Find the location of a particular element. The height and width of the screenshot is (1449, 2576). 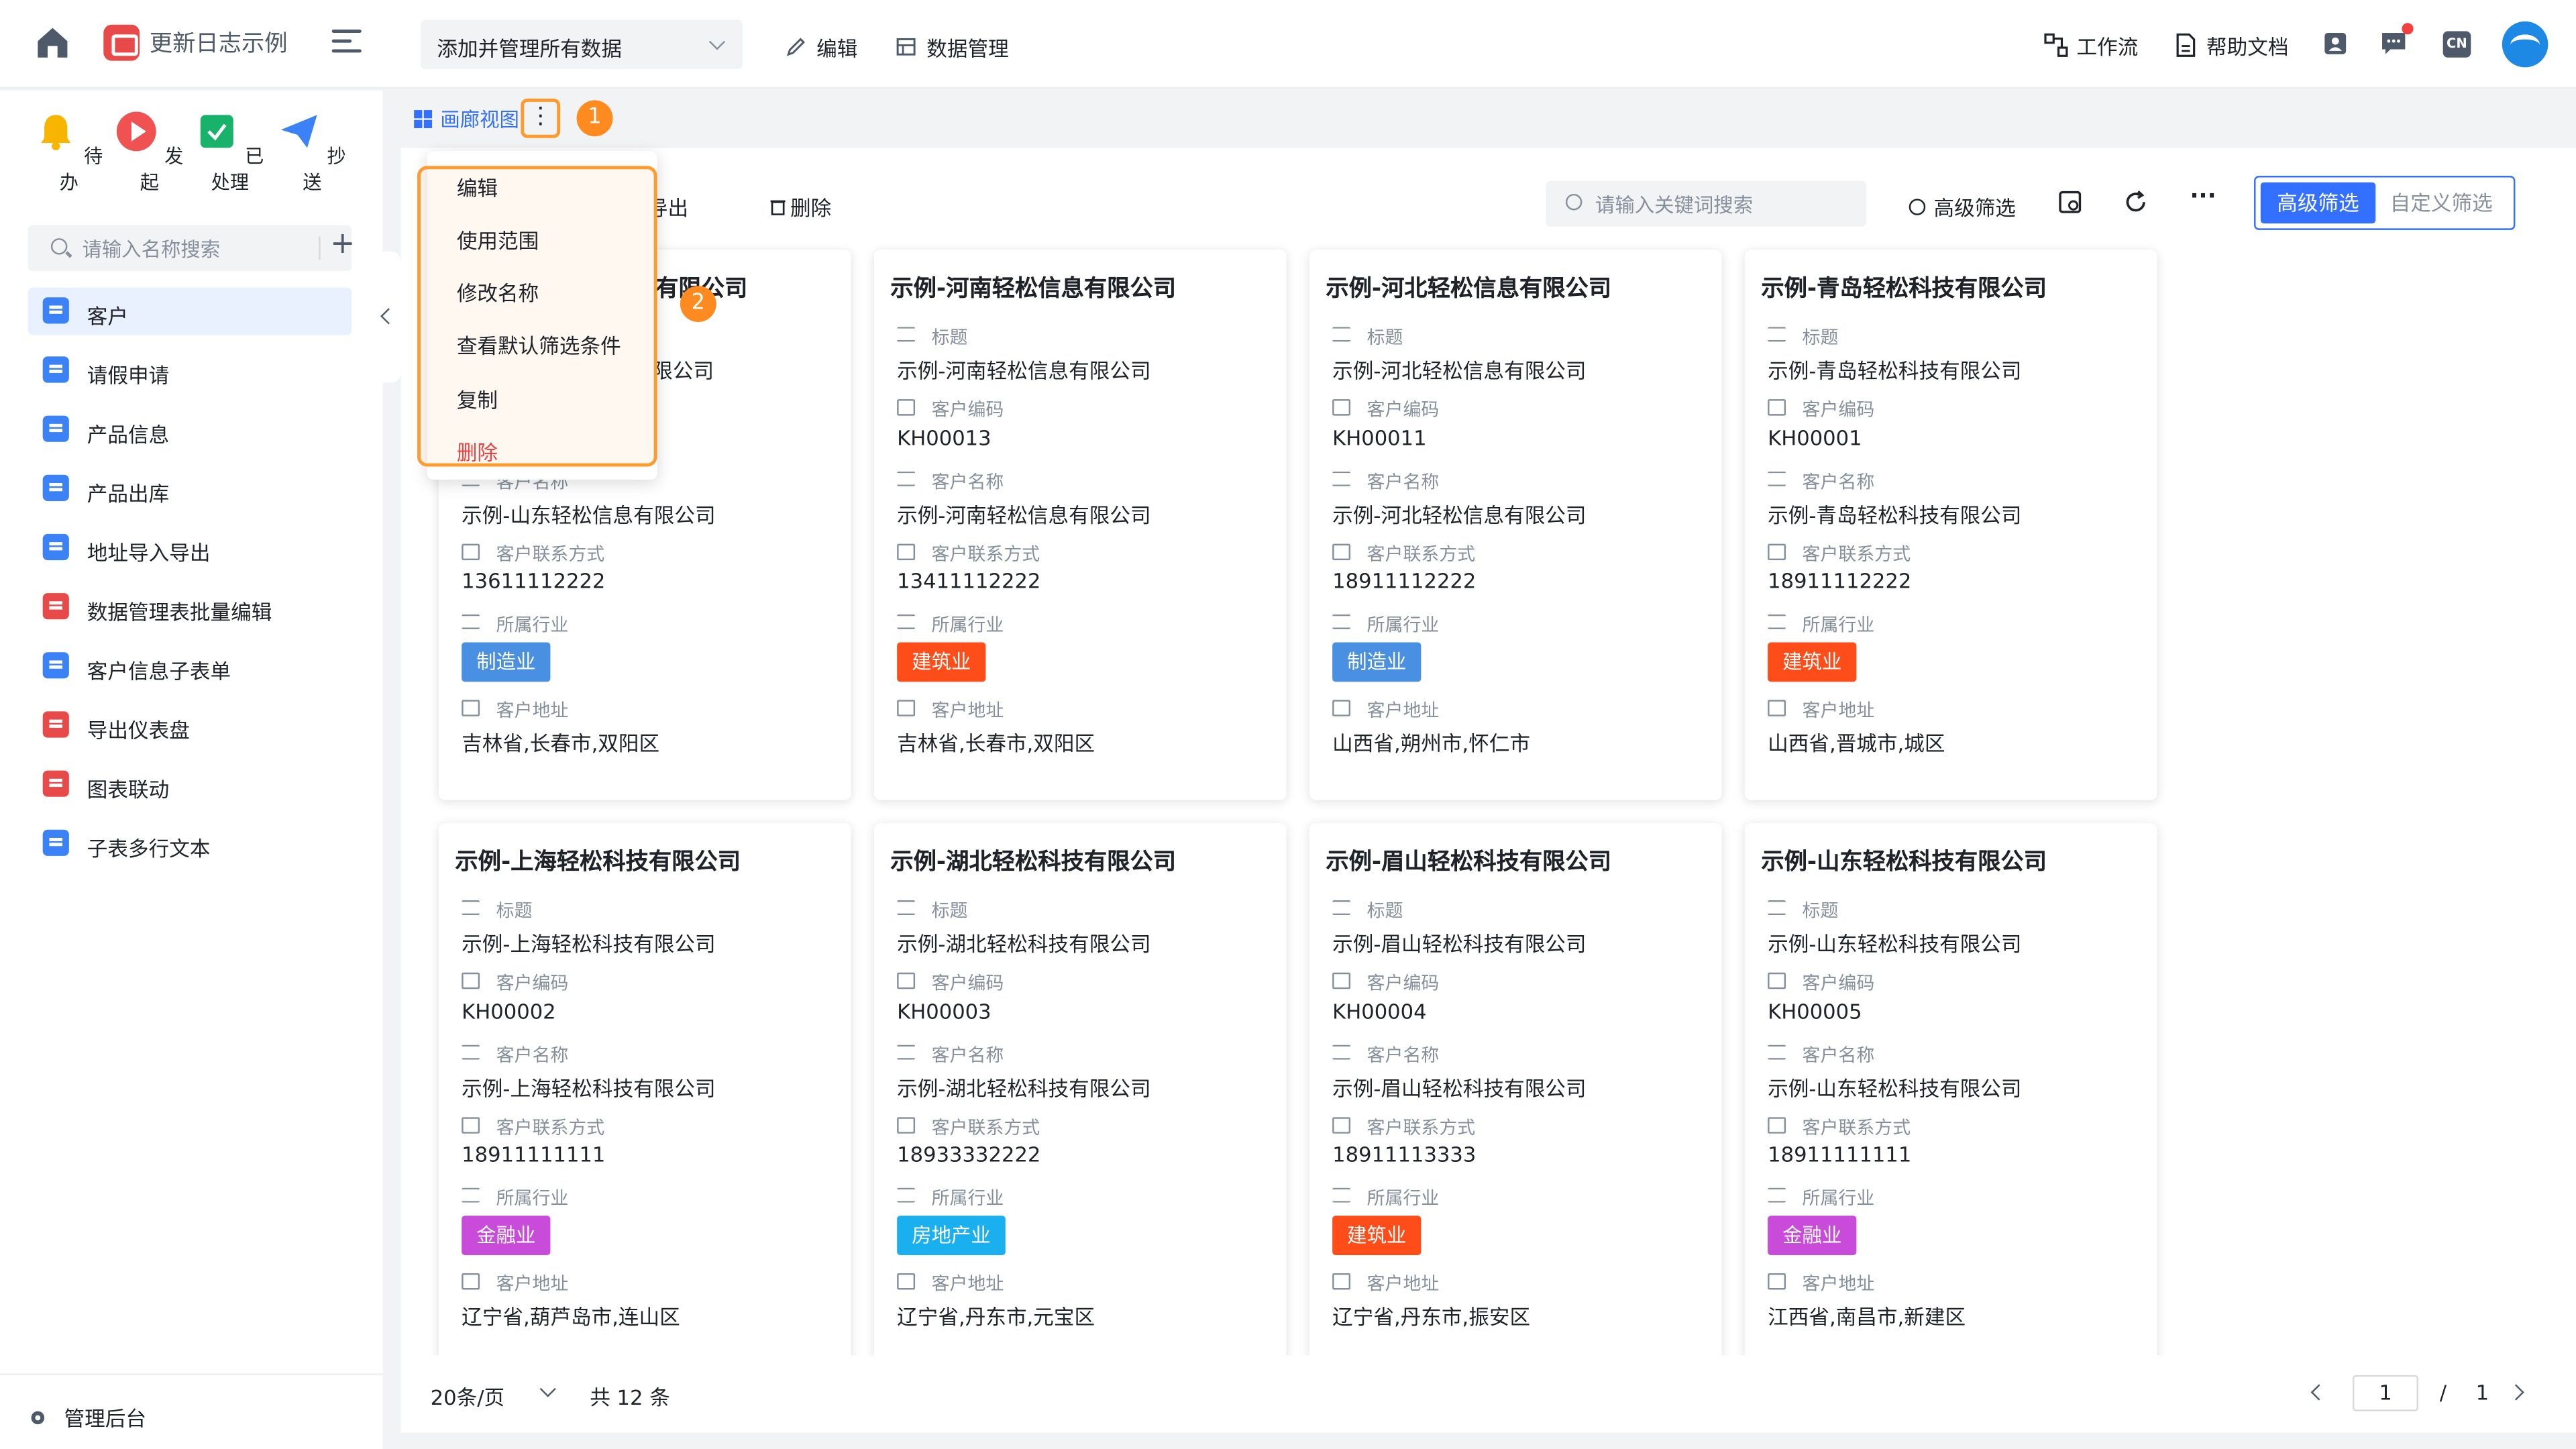

view-more-button: ⋮ is located at coordinates (541, 118).